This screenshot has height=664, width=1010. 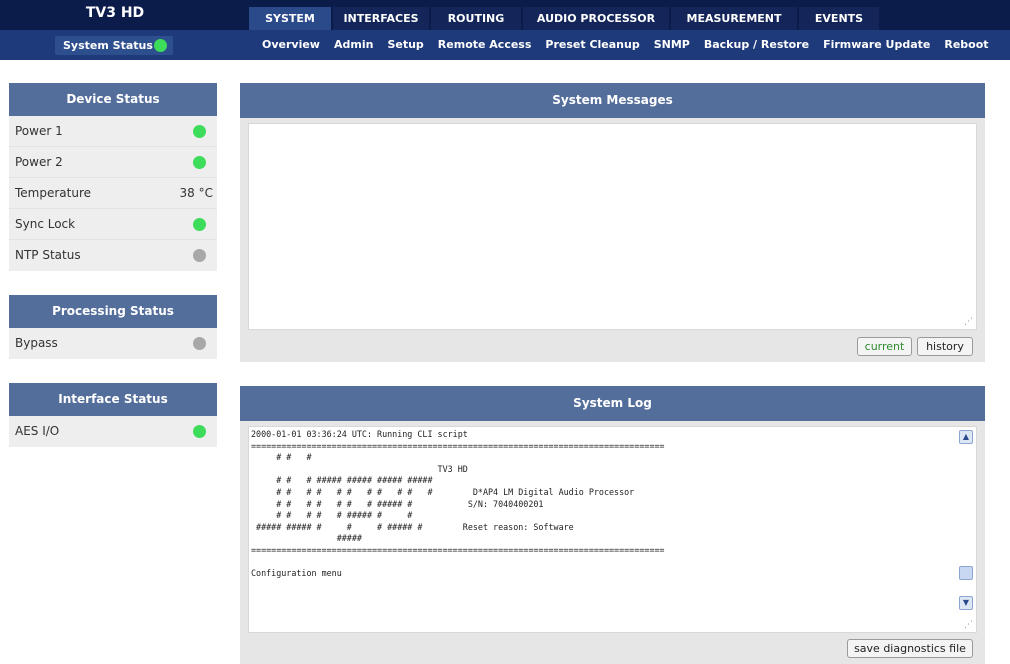 I want to click on subtab-snmp: SNMP, so click(x=672, y=45).